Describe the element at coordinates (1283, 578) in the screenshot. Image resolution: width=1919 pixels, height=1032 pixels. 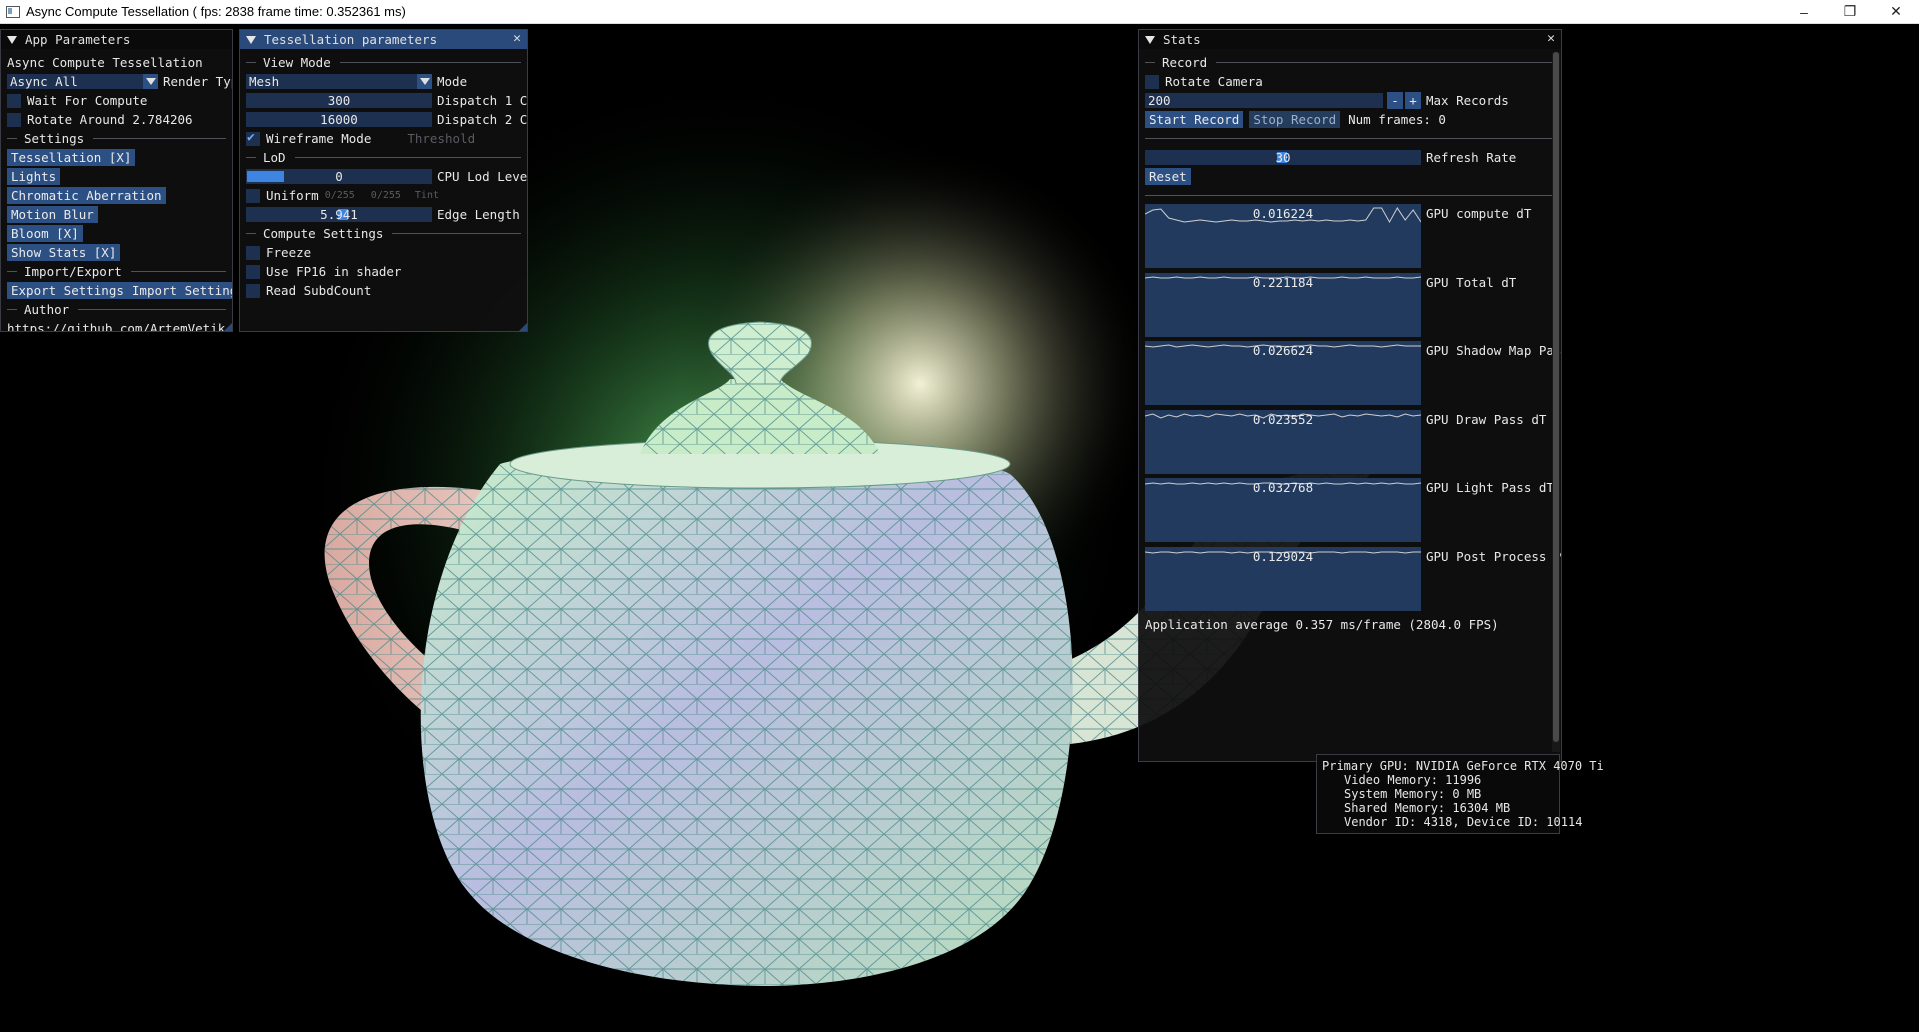
I see `timing-plot: 0.129024` at that location.